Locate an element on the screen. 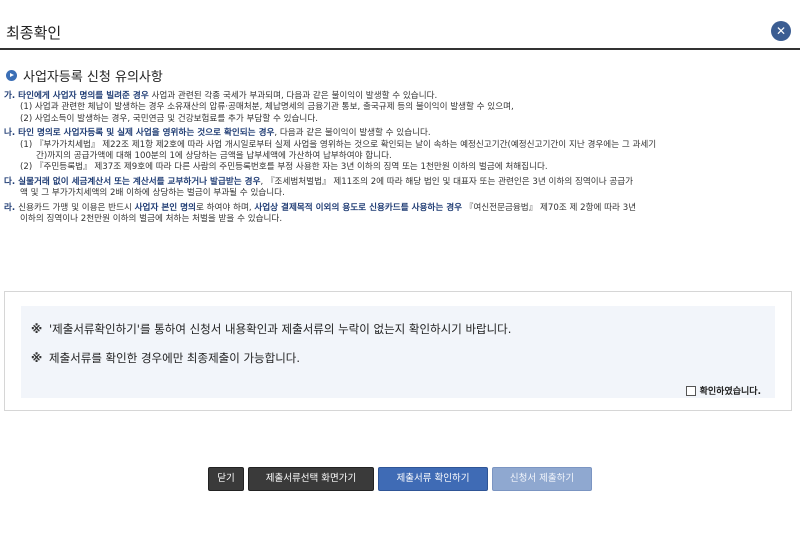  close-button: 닫기 is located at coordinates (226, 479).